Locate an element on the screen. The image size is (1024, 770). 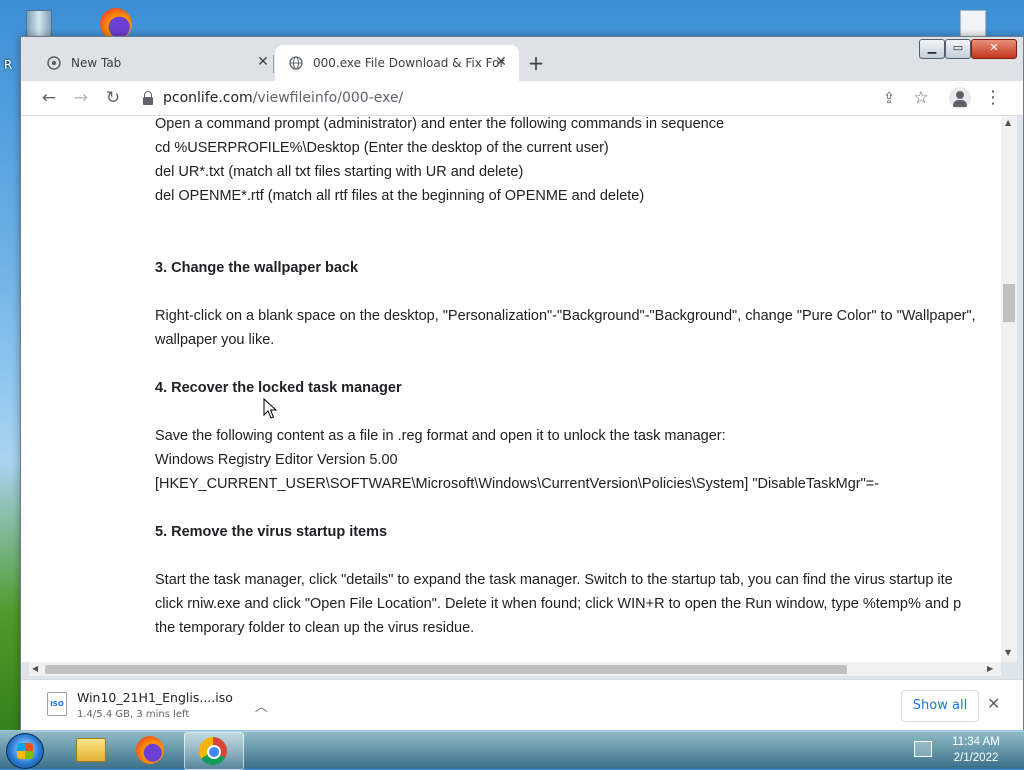
lock-icon is located at coordinates (148, 98).